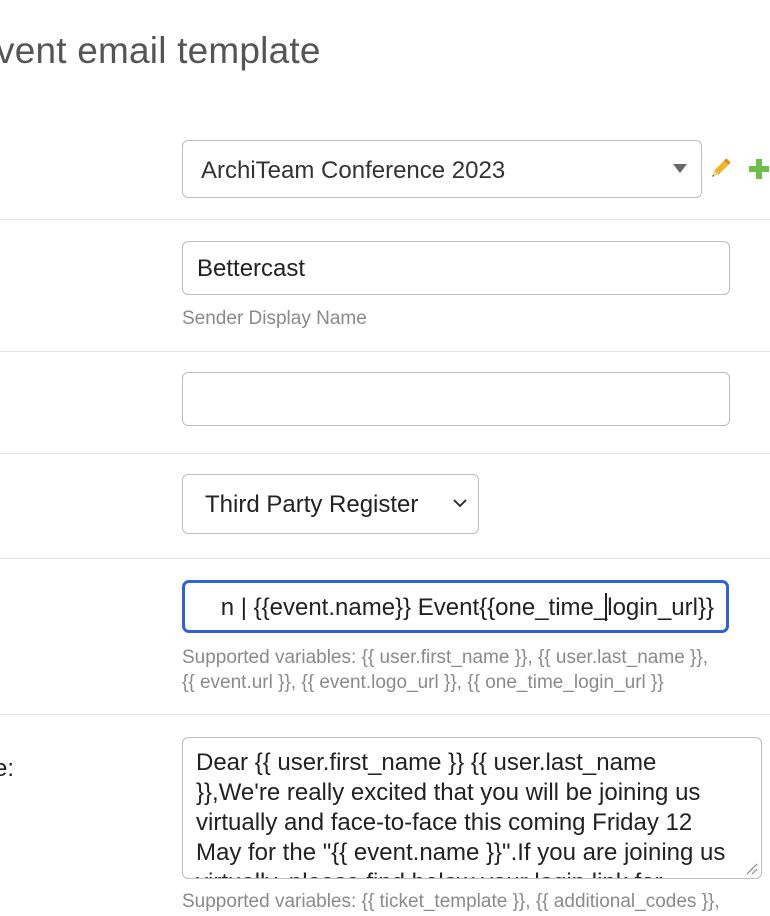 The image size is (770, 916). What do you see at coordinates (353, 170) in the screenshot?
I see `event-select-value: ArchiTeam Conference 2023` at bounding box center [353, 170].